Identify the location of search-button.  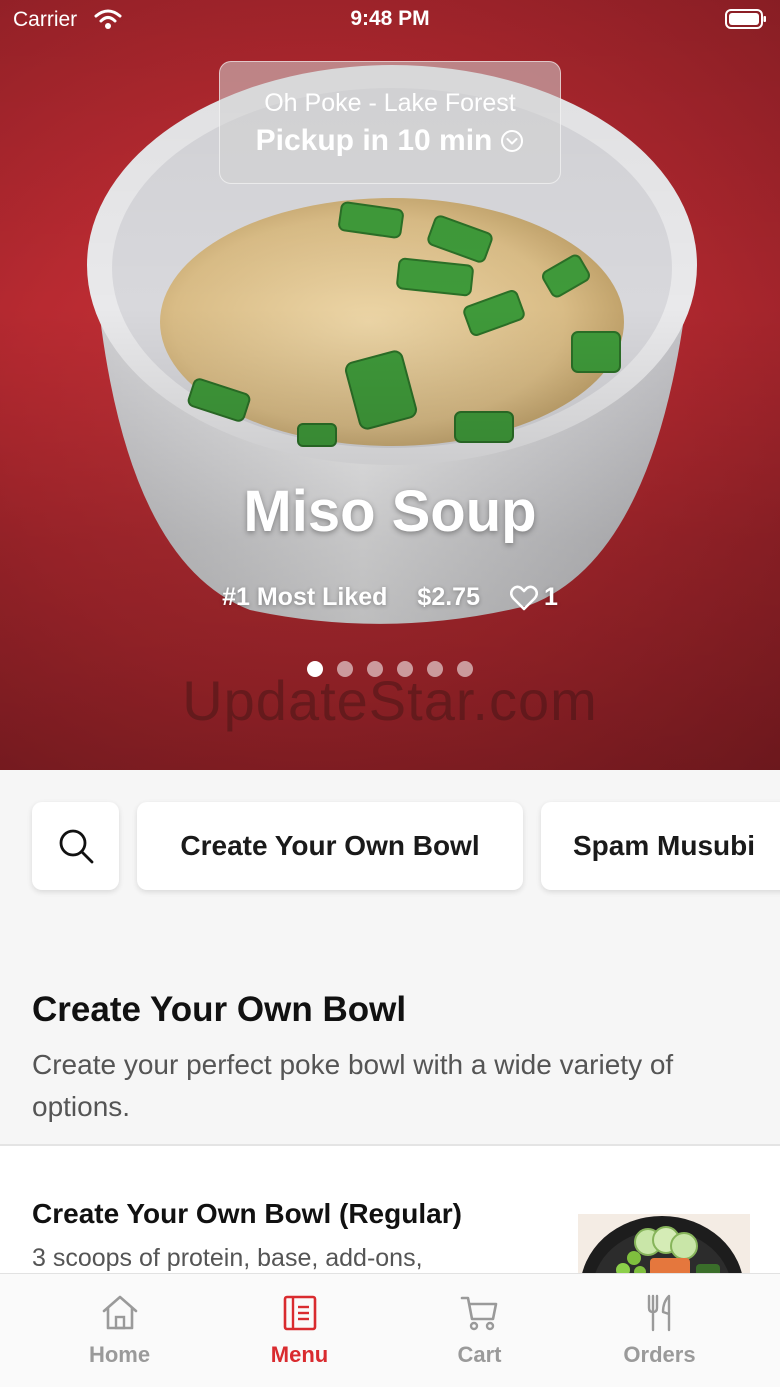
(75, 846).